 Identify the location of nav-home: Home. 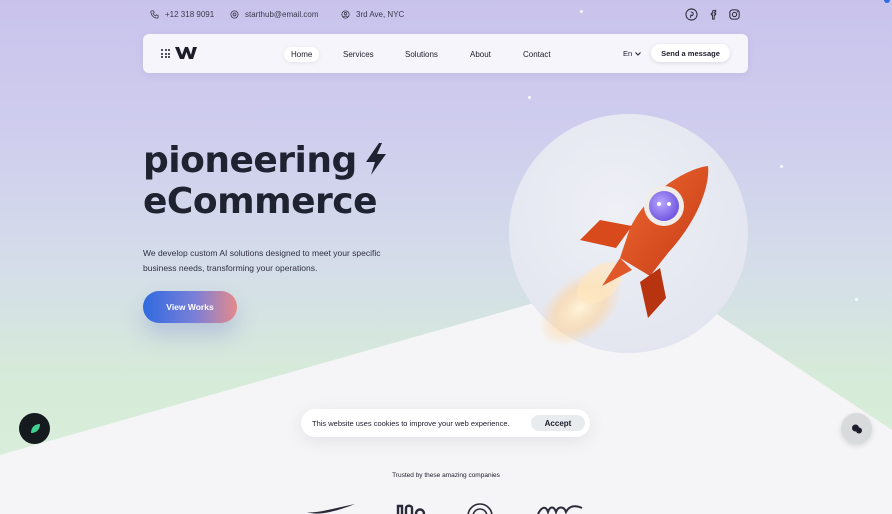
(302, 54).